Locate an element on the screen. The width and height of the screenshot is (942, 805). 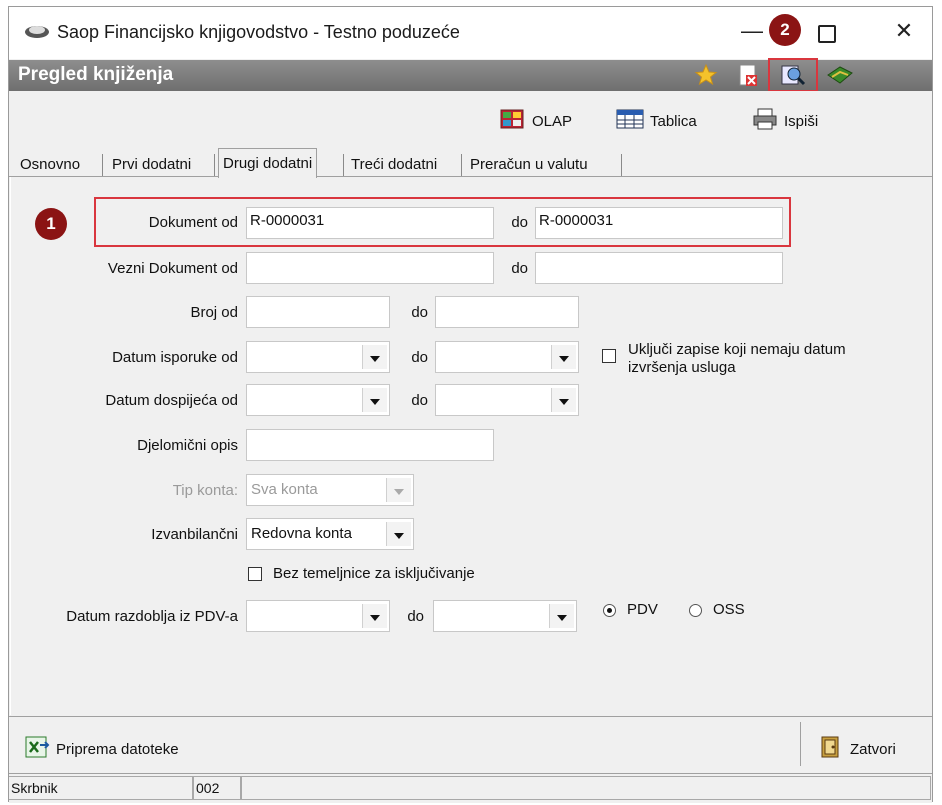
table-icon is located at coordinates (630, 121).